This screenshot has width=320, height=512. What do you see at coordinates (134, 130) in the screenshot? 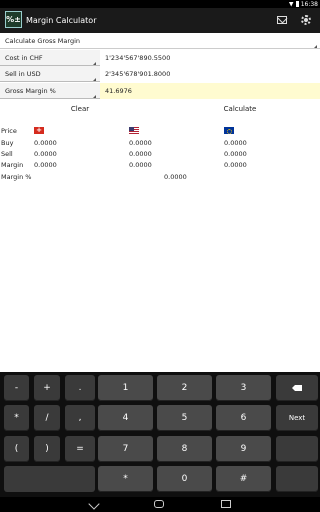
I see `us-flag-icon` at bounding box center [134, 130].